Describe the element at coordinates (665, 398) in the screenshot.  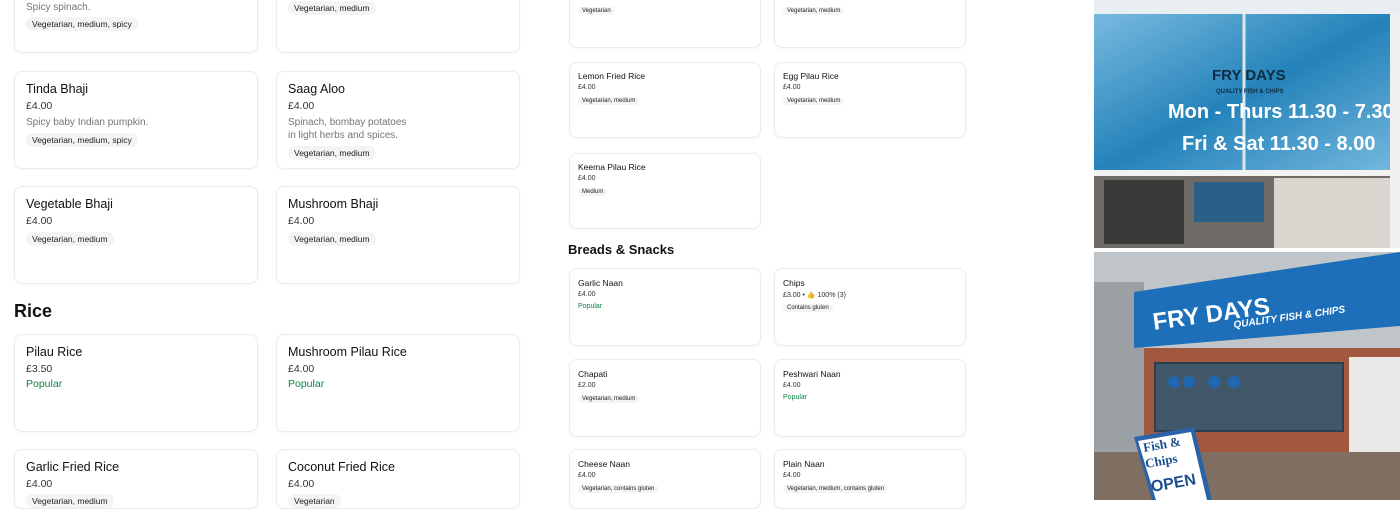
I see `menu-item-card: Chapati £2.00 Vegetarian, medium` at that location.